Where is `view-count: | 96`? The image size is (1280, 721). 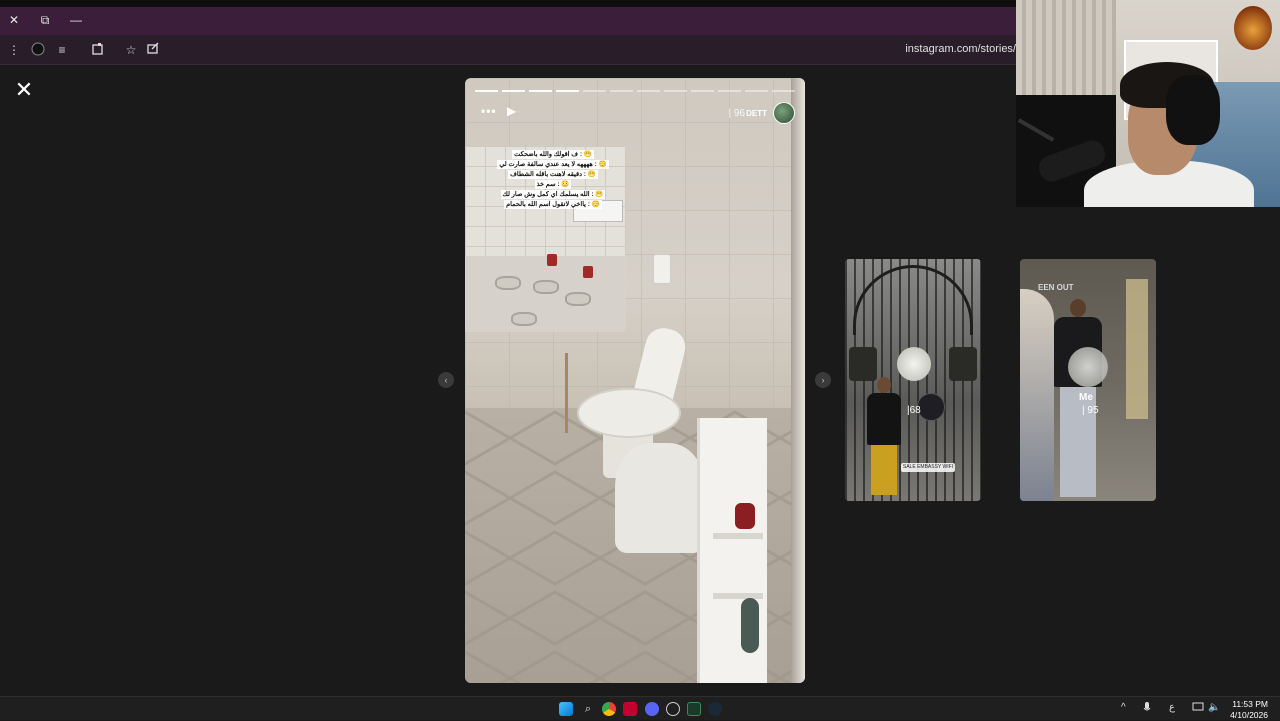
view-count: | 96 is located at coordinates (736, 113).